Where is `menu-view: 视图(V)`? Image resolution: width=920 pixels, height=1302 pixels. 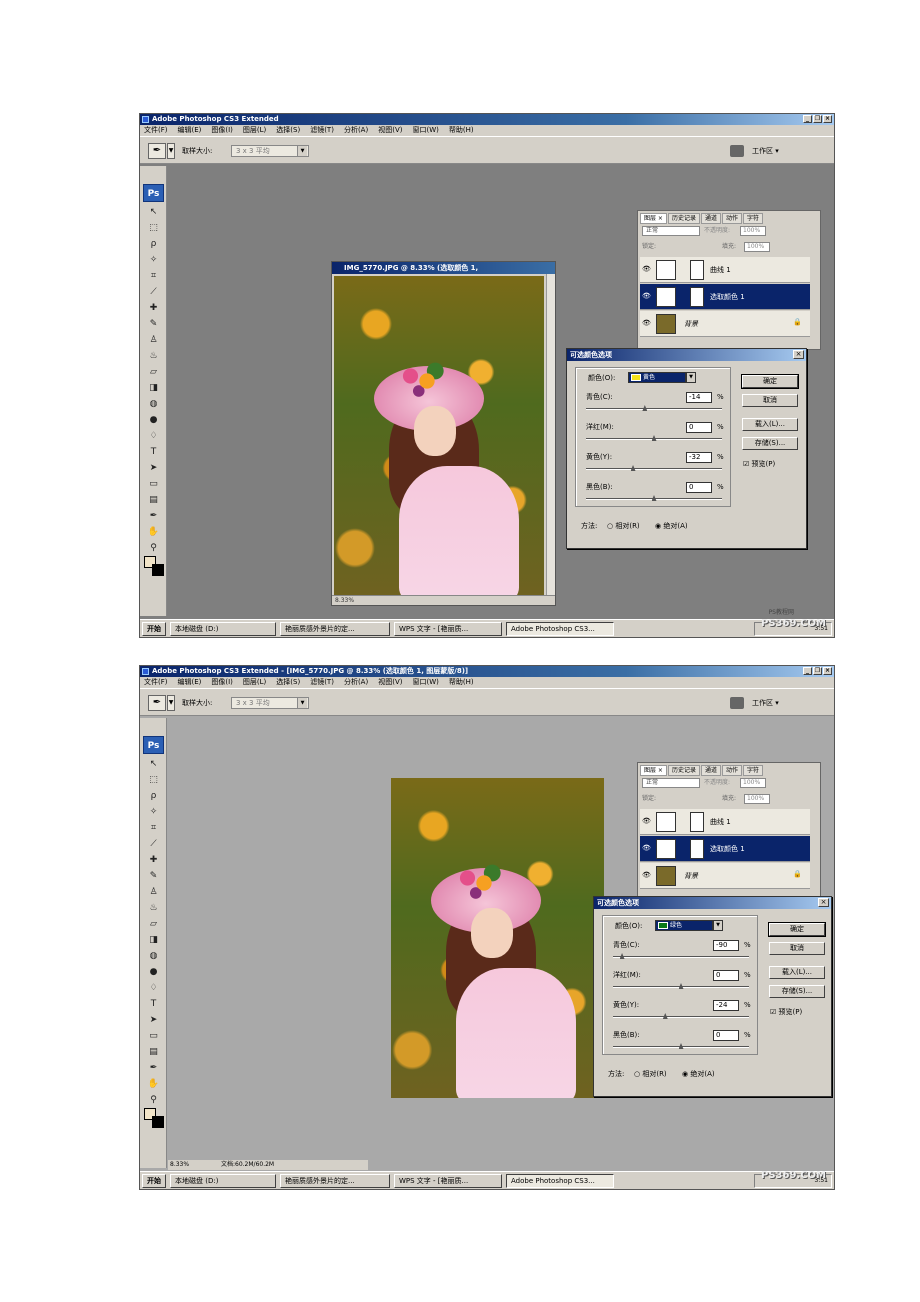 menu-view: 视图(V) is located at coordinates (390, 130).